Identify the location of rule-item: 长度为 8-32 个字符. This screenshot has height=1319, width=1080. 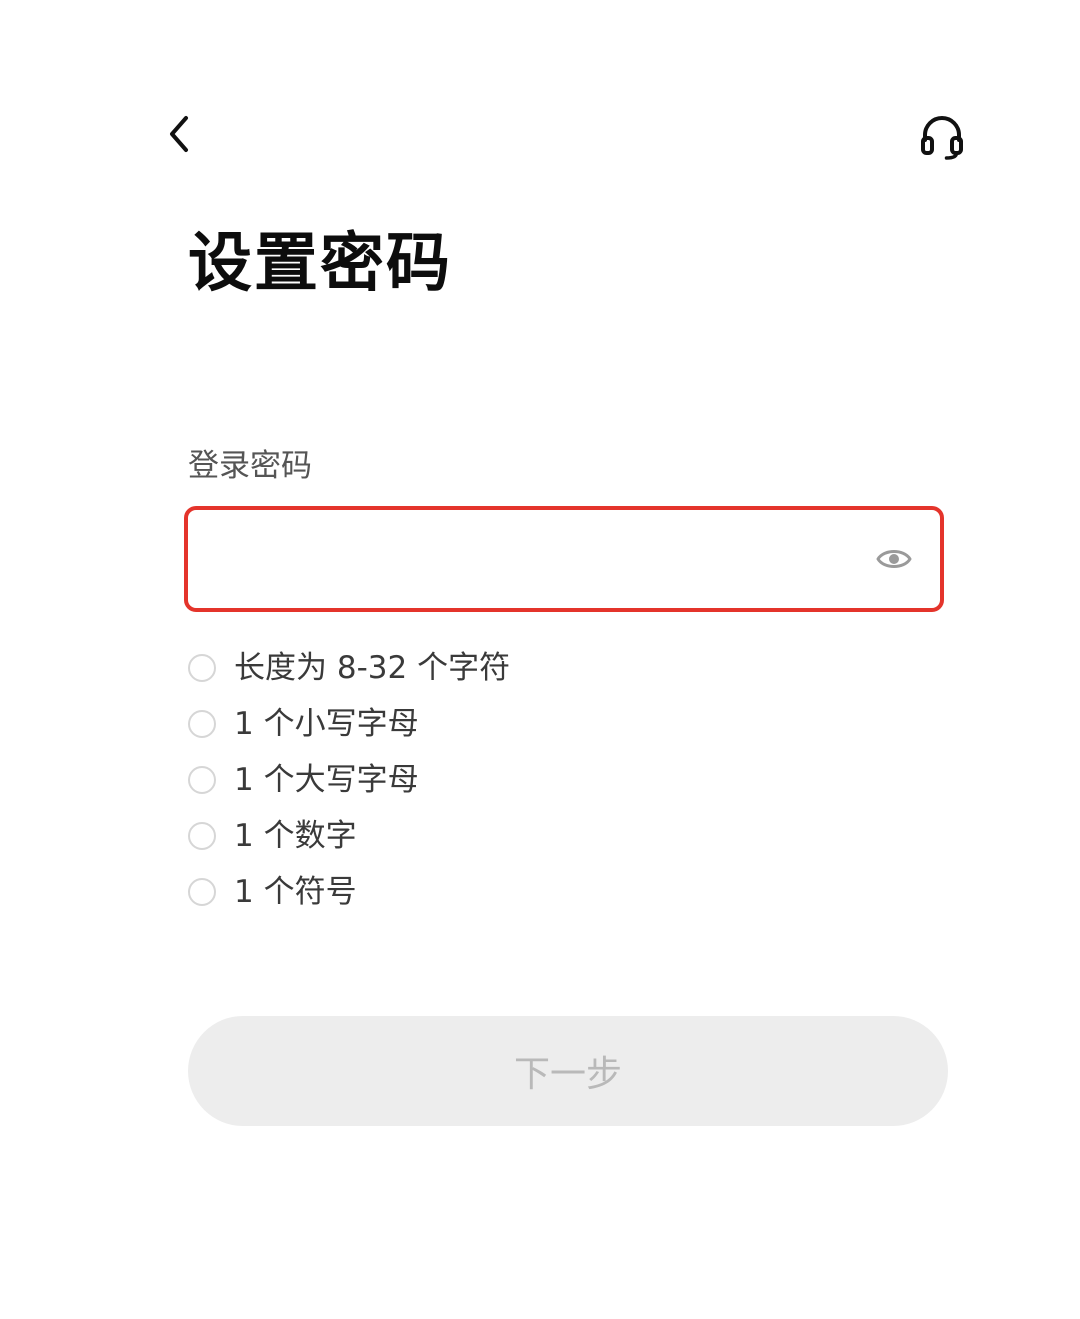
(349, 668).